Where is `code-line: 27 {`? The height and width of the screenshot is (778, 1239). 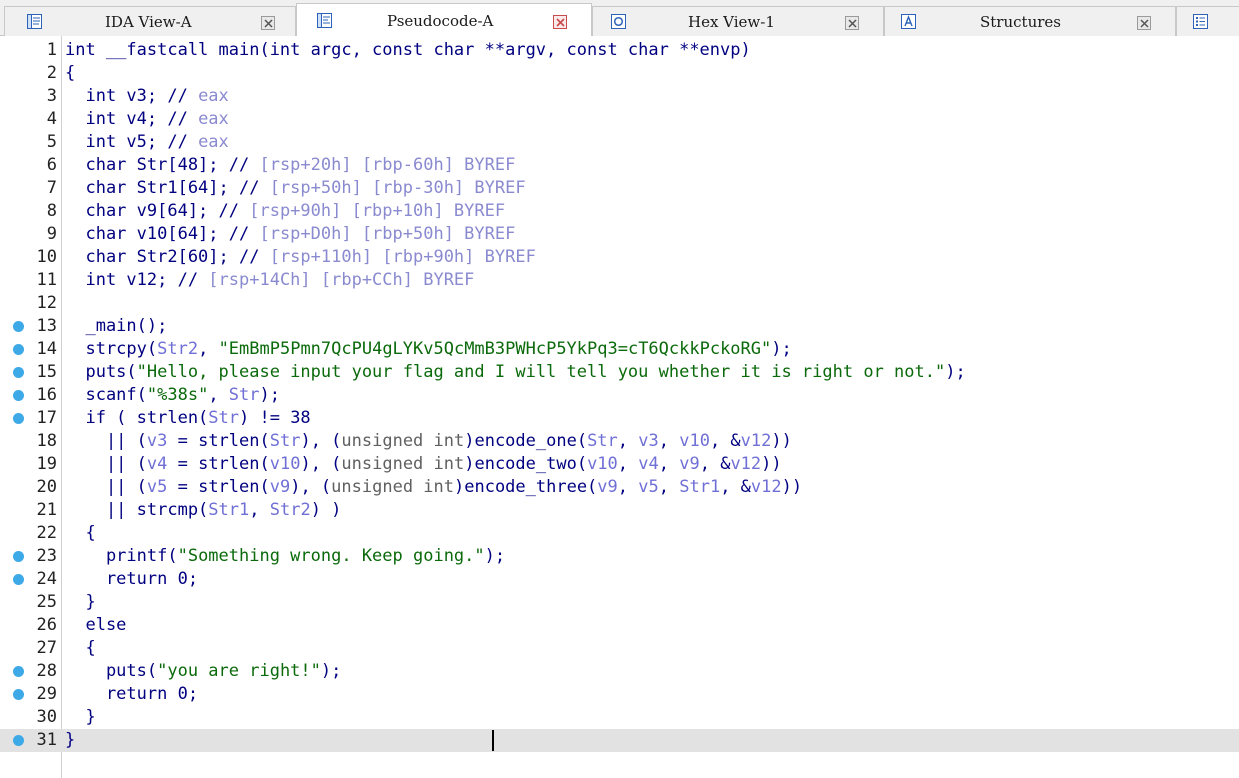
code-line: 27 { is located at coordinates (619, 648).